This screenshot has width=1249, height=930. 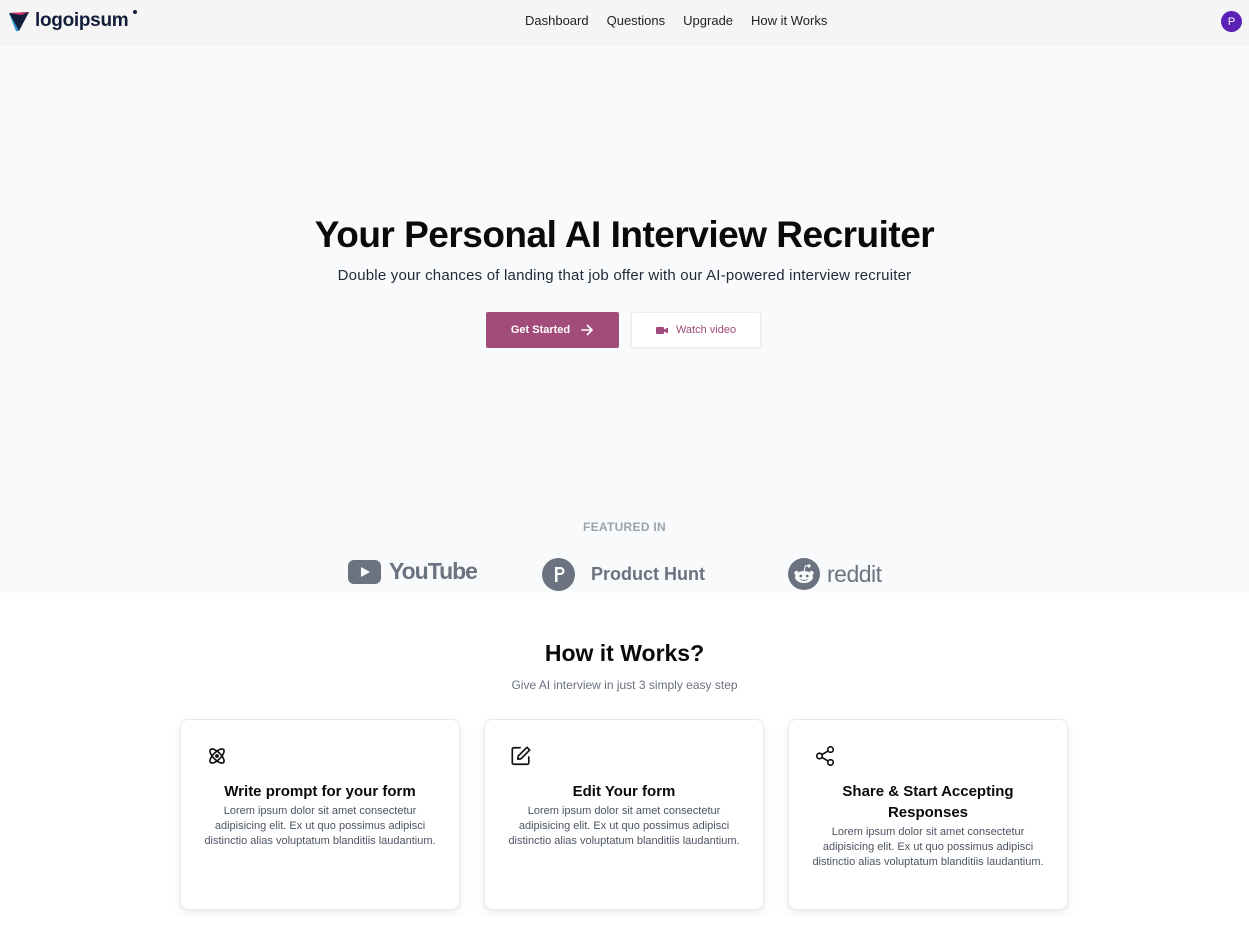 What do you see at coordinates (320, 791) in the screenshot?
I see `step-card-title: Write prompt for your form` at bounding box center [320, 791].